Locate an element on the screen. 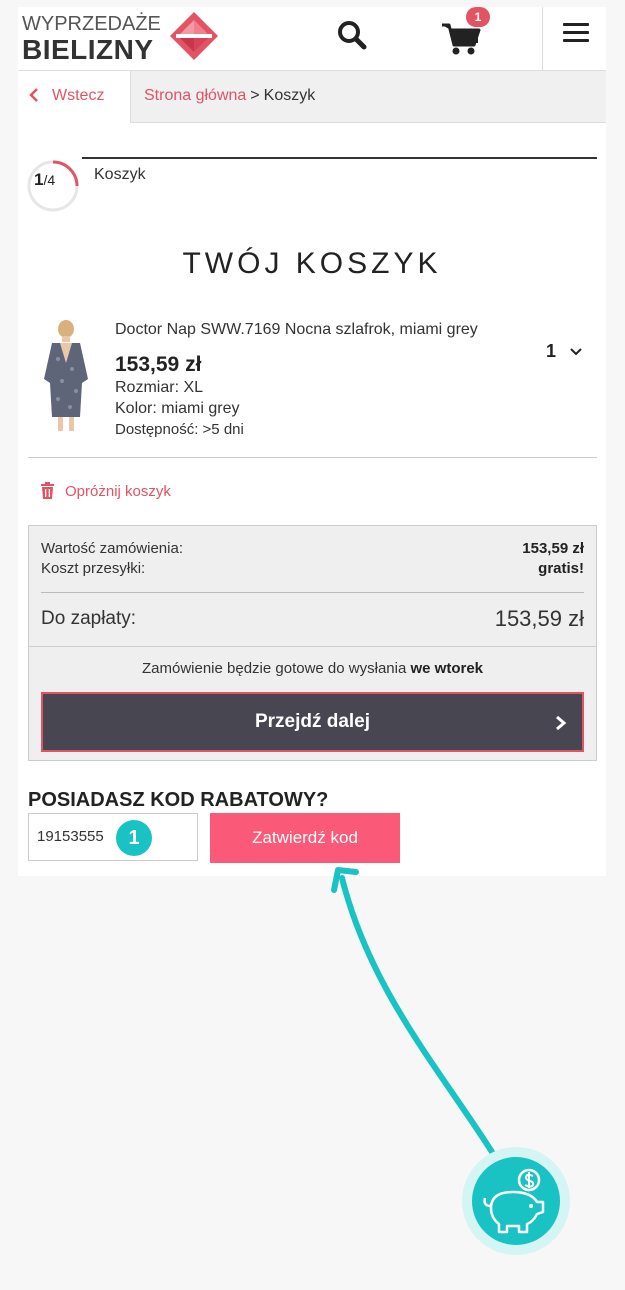 The width and height of the screenshot is (625, 1290). header-divider is located at coordinates (542, 39).